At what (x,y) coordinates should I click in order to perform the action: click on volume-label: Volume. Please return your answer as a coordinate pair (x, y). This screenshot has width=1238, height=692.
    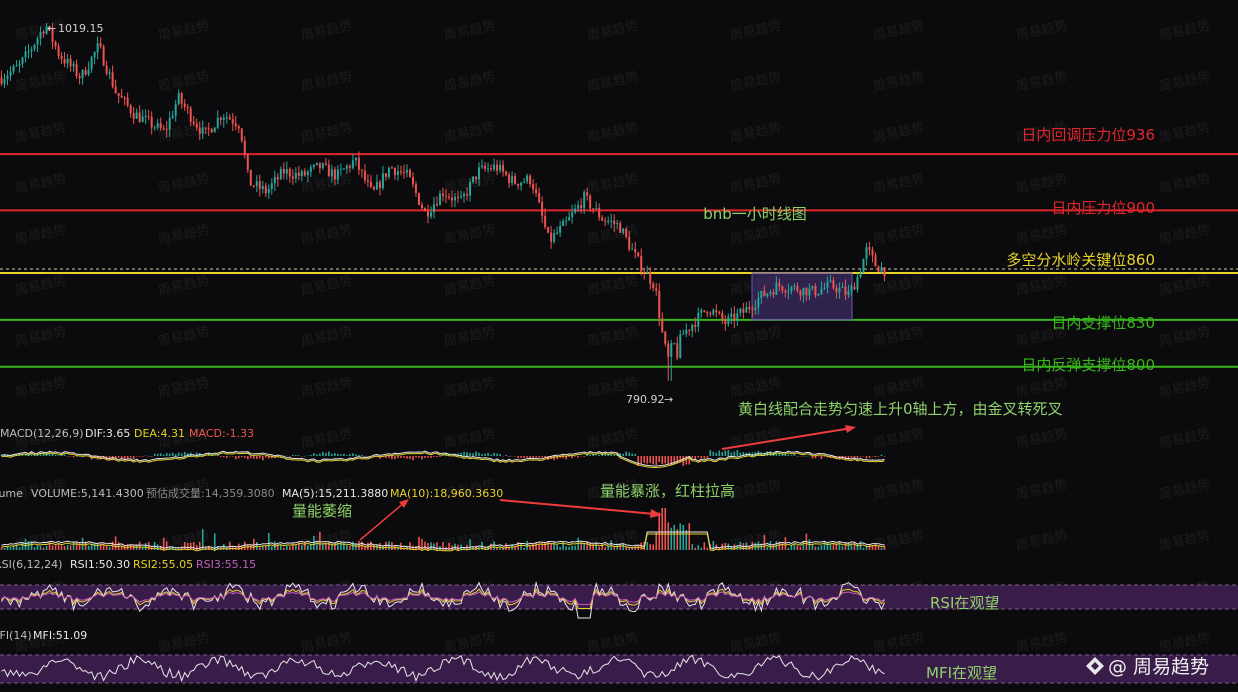
    Looking at the image, I should click on (11, 493).